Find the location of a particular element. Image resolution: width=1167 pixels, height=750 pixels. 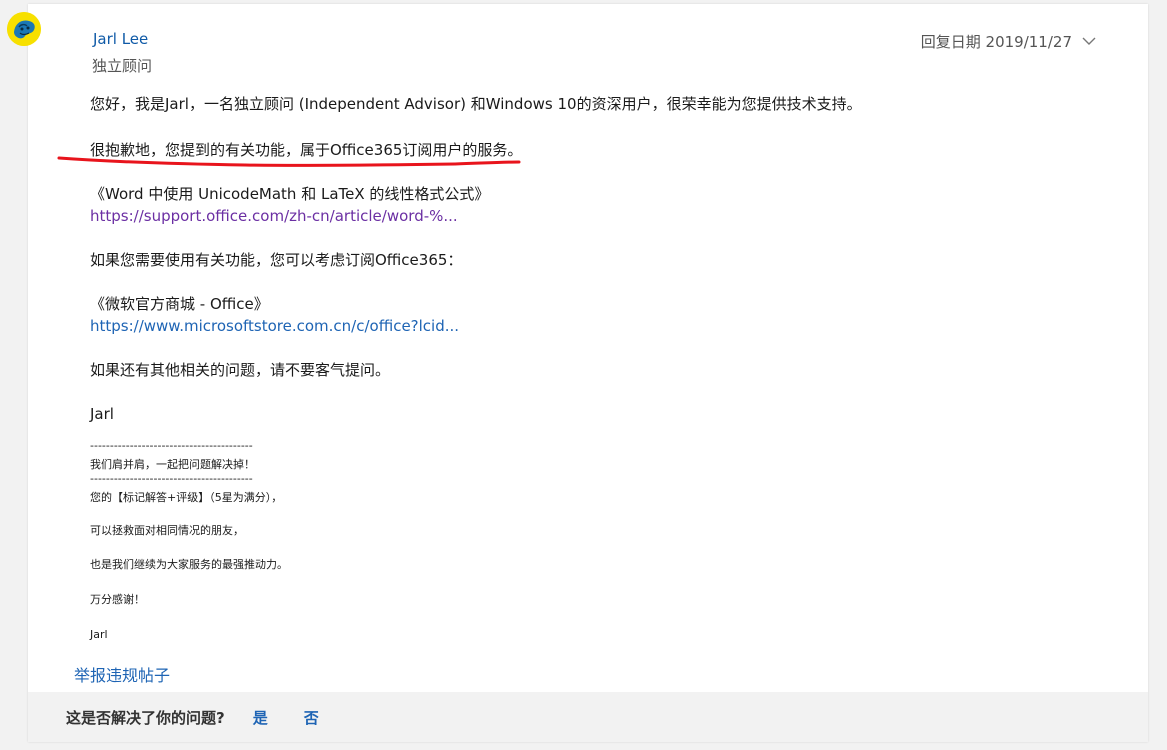

avatar-image-icon is located at coordinates (24, 29).